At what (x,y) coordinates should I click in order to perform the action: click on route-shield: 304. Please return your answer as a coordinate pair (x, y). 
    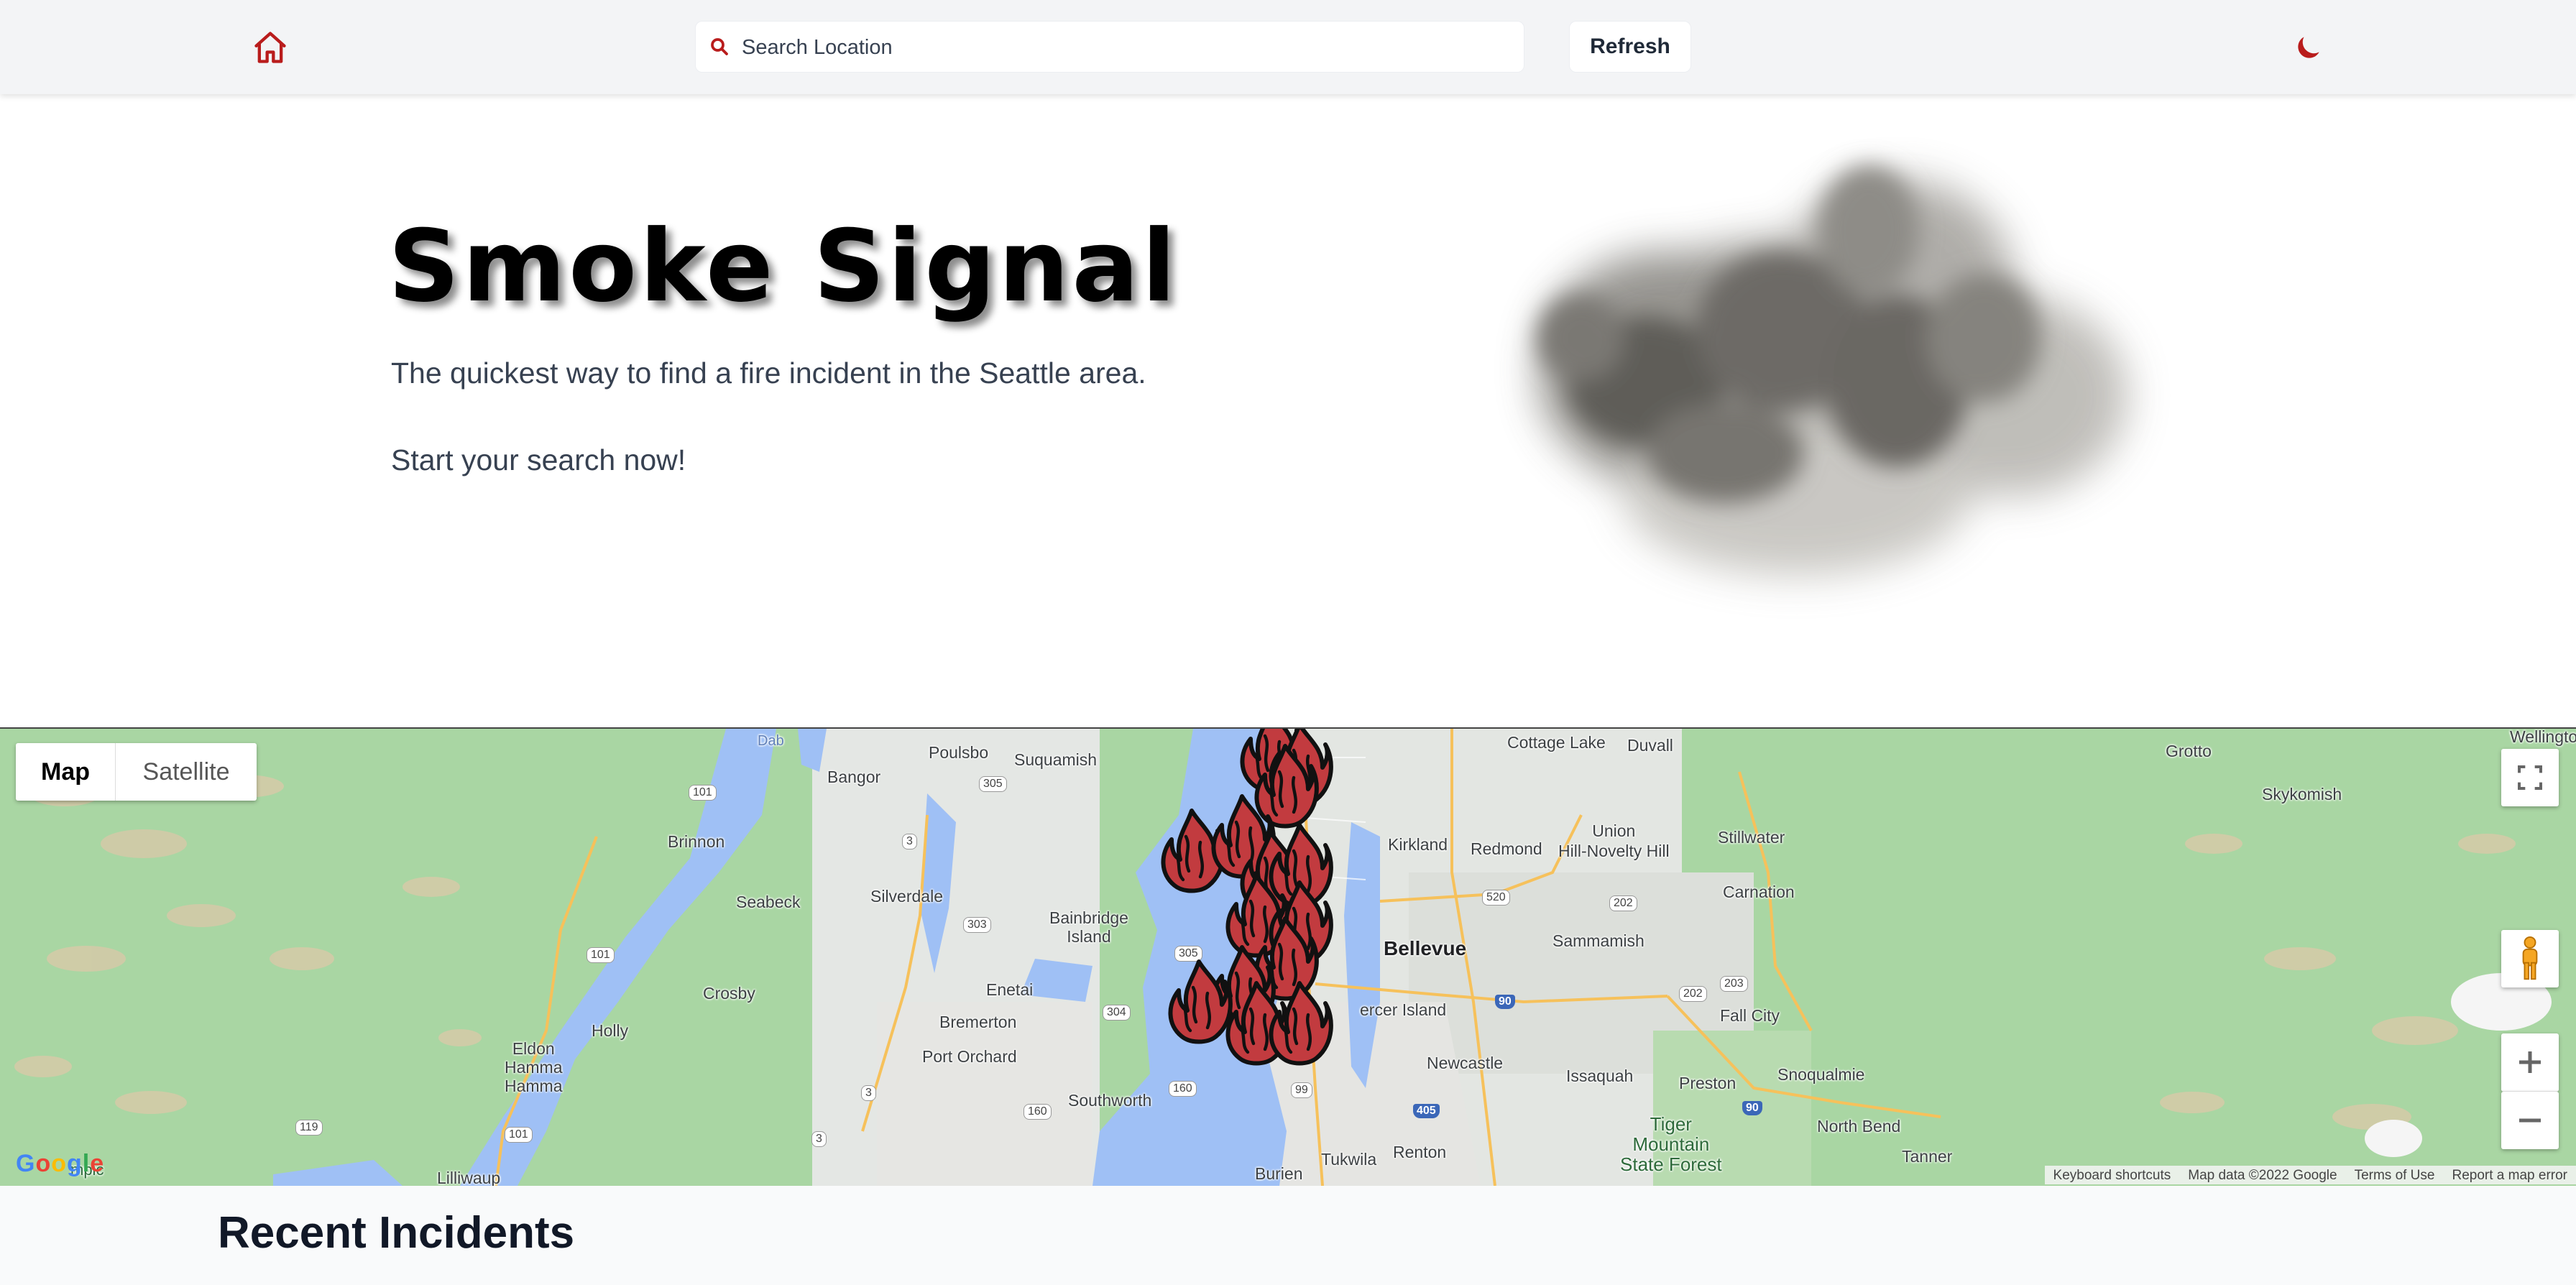
    Looking at the image, I should click on (1117, 1013).